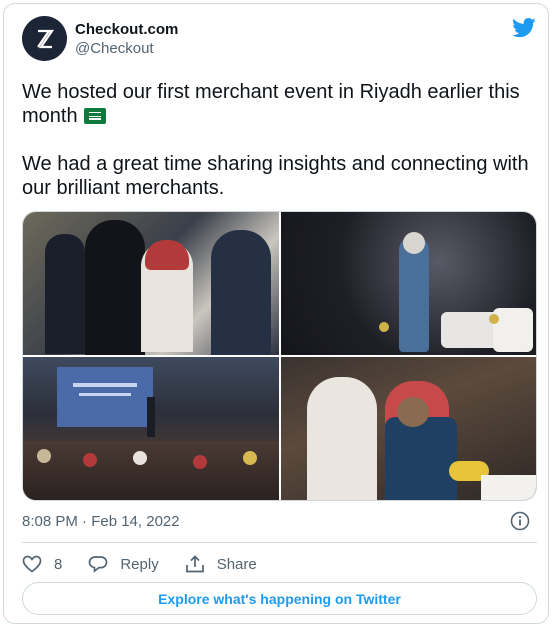 Image resolution: width=552 pixels, height=627 pixels. What do you see at coordinates (408, 283) in the screenshot?
I see `speaker-on-stage-photo` at bounding box center [408, 283].